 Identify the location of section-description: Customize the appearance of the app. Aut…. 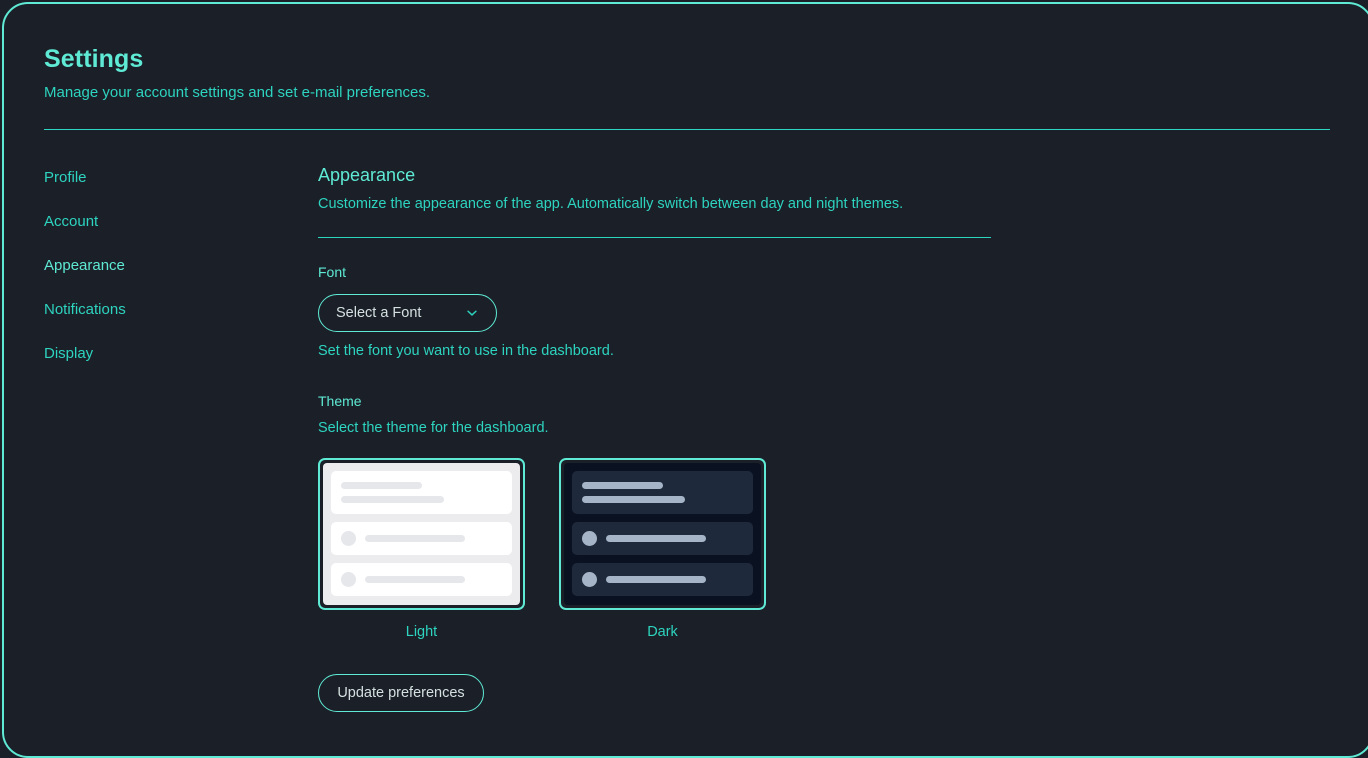
(611, 203).